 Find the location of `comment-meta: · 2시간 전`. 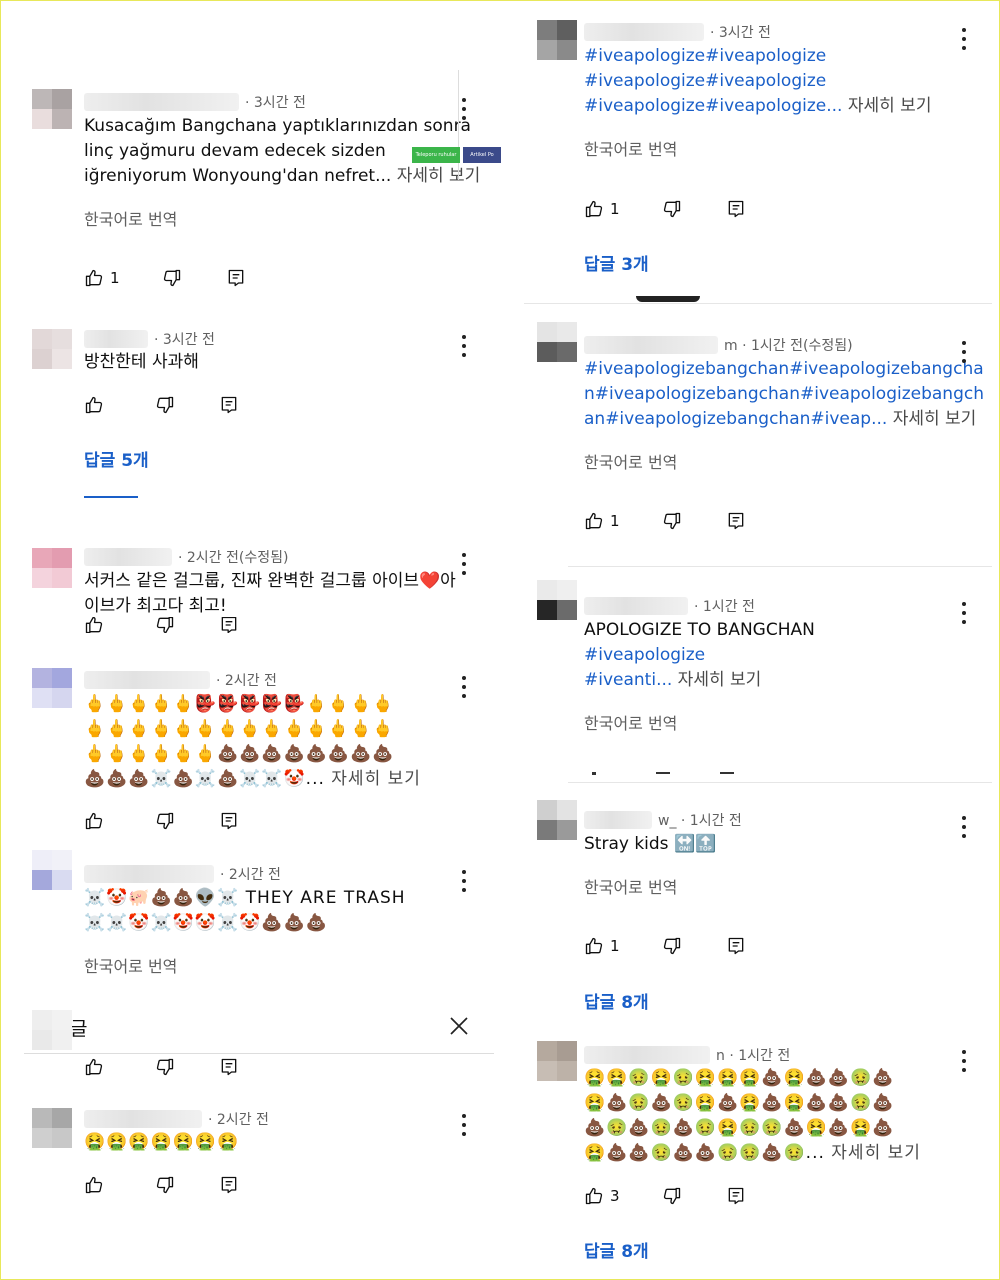

comment-meta: · 2시간 전 is located at coordinates (180, 680).